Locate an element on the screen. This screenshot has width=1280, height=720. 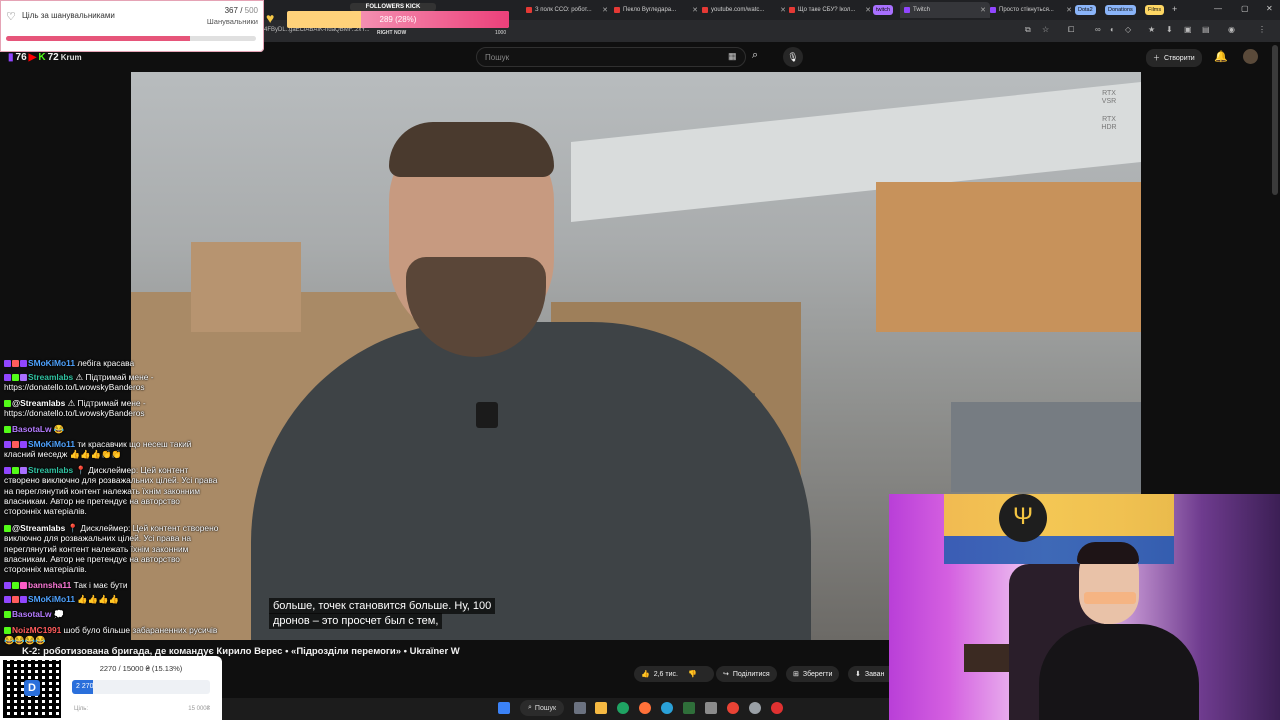
plus-icon: ＋ is located at coordinates (1156, 58).